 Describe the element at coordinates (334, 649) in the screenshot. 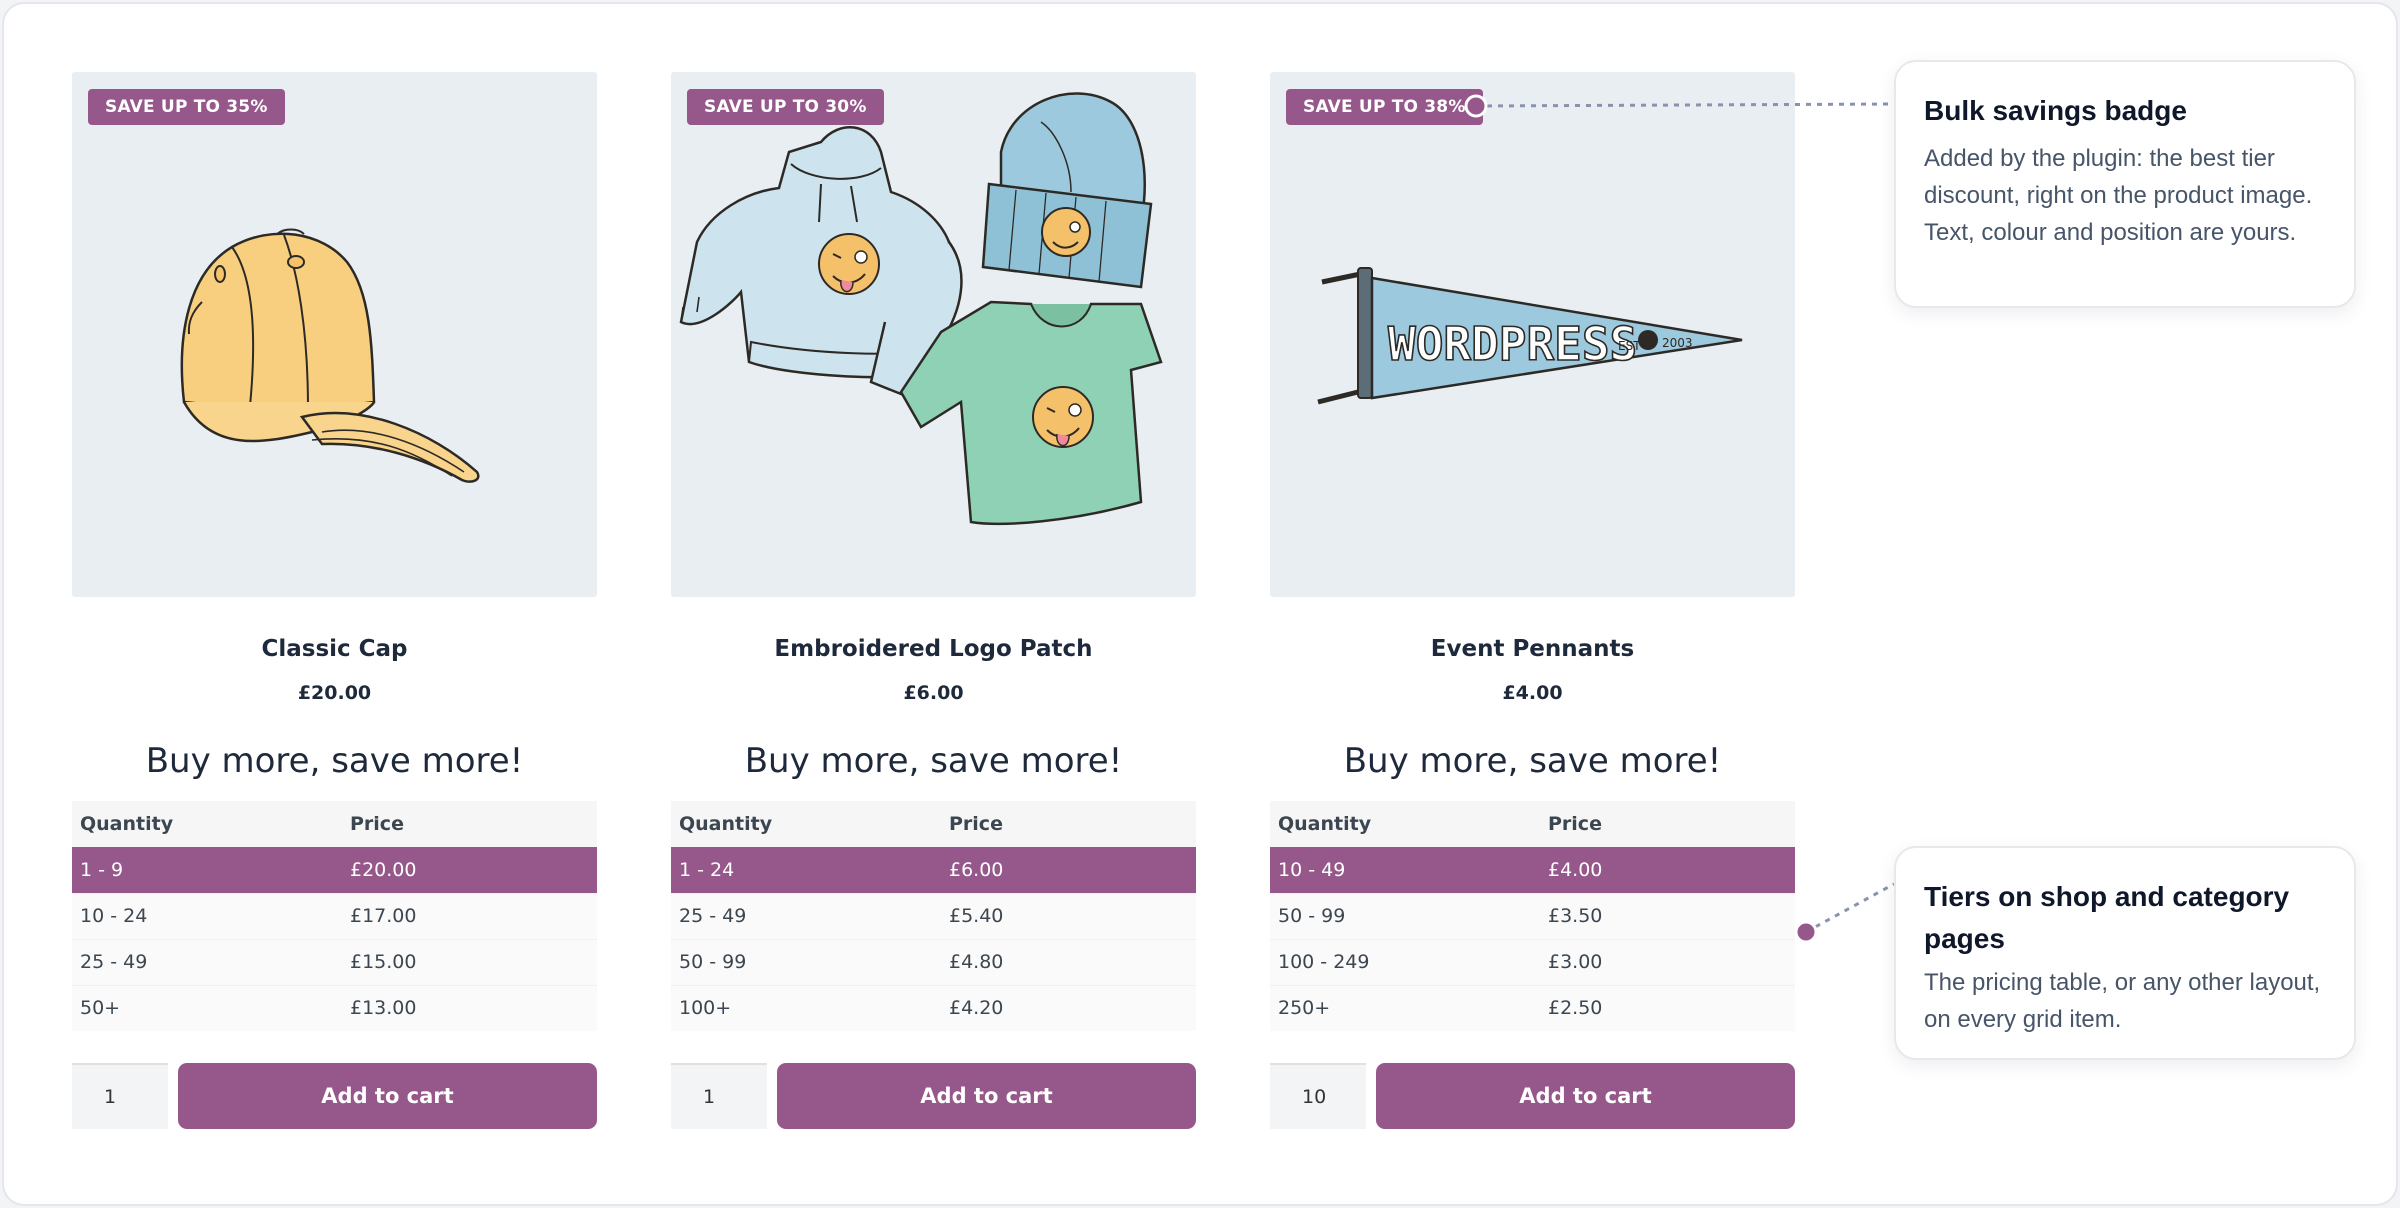

I see `product-title: Classic Cap` at that location.